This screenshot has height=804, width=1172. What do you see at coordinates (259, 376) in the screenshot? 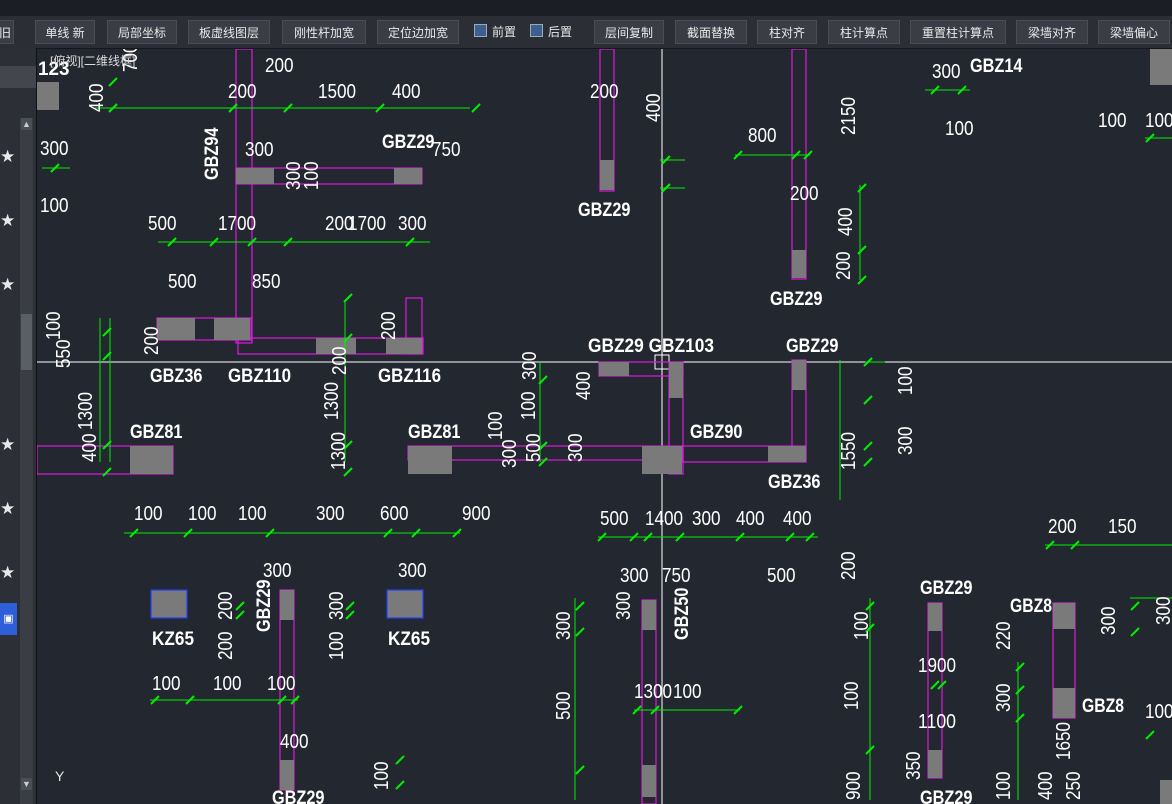
I see `column-label: GBZ110` at bounding box center [259, 376].